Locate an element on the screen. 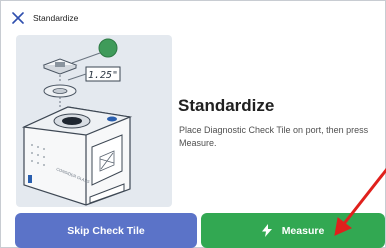 Image resolution: width=386 pixels, height=248 pixels. lightning-bolt-icon is located at coordinates (266, 230).